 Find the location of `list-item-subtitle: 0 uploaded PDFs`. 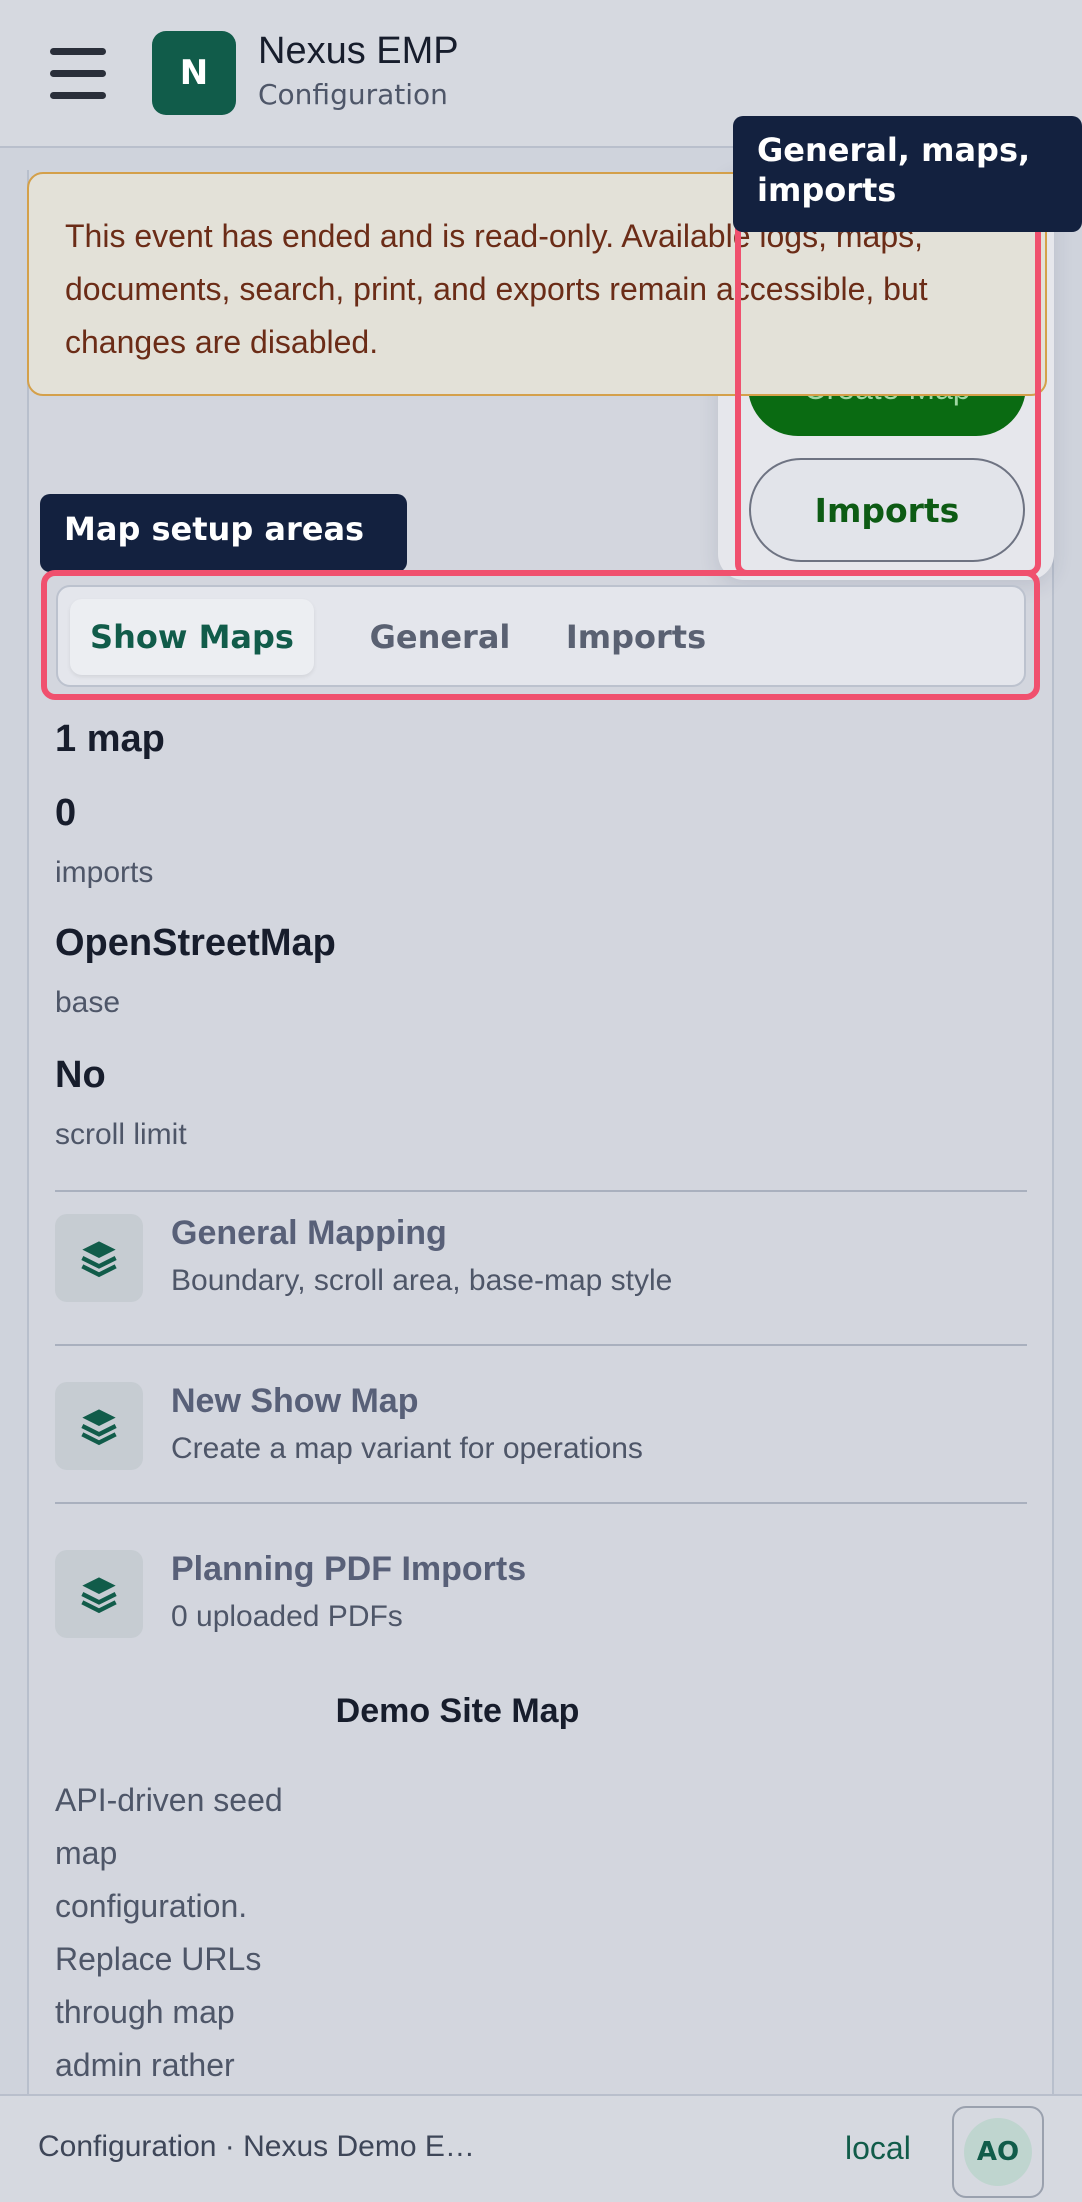

list-item-subtitle: 0 uploaded PDFs is located at coordinates (287, 1616).